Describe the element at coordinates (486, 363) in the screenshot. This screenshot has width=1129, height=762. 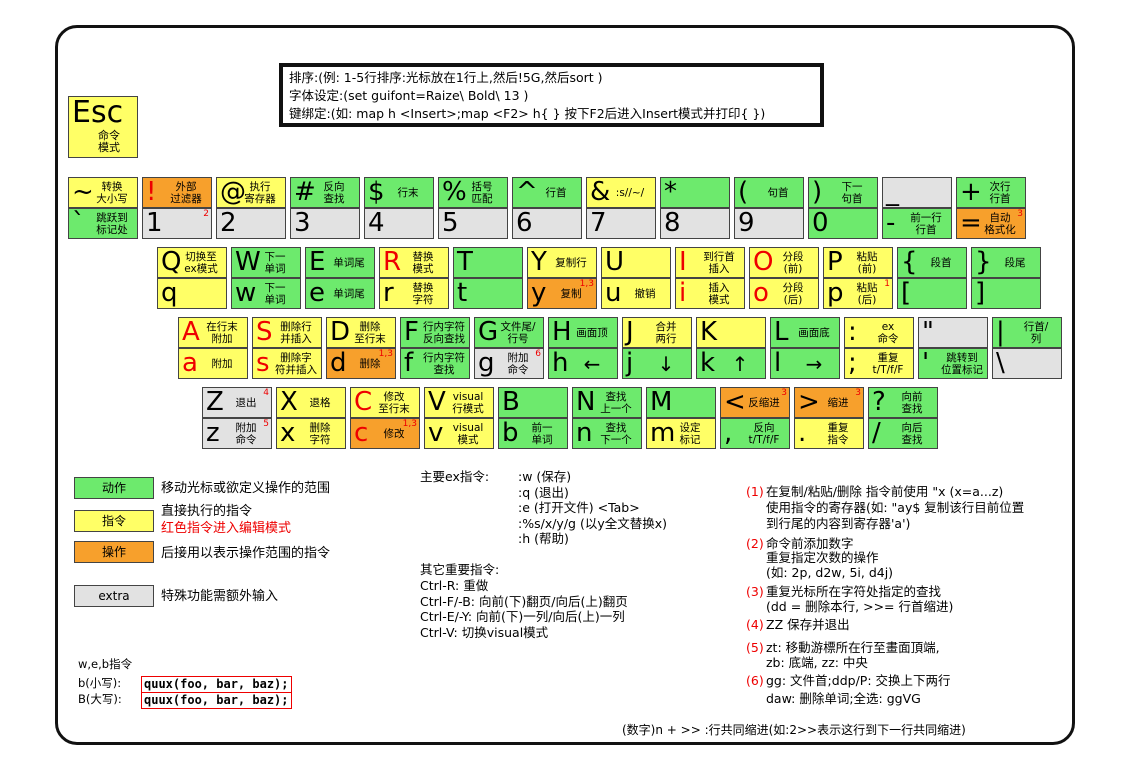
I see `key-char: g` at that location.